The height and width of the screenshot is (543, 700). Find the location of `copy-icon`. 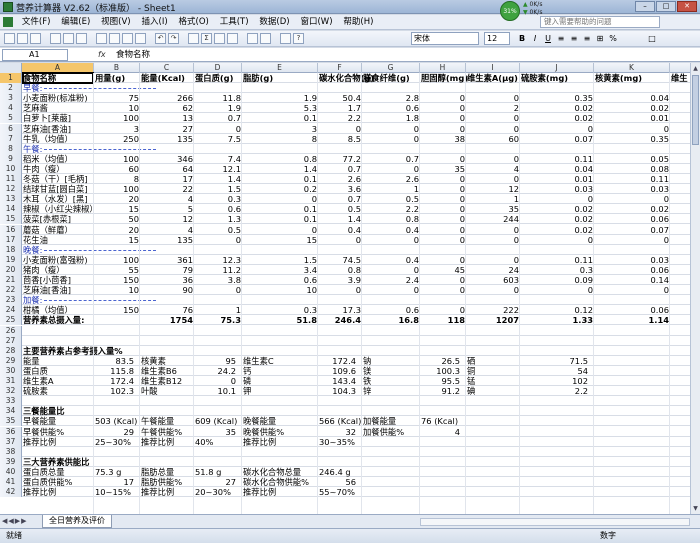

copy-icon is located at coordinates (114, 38).